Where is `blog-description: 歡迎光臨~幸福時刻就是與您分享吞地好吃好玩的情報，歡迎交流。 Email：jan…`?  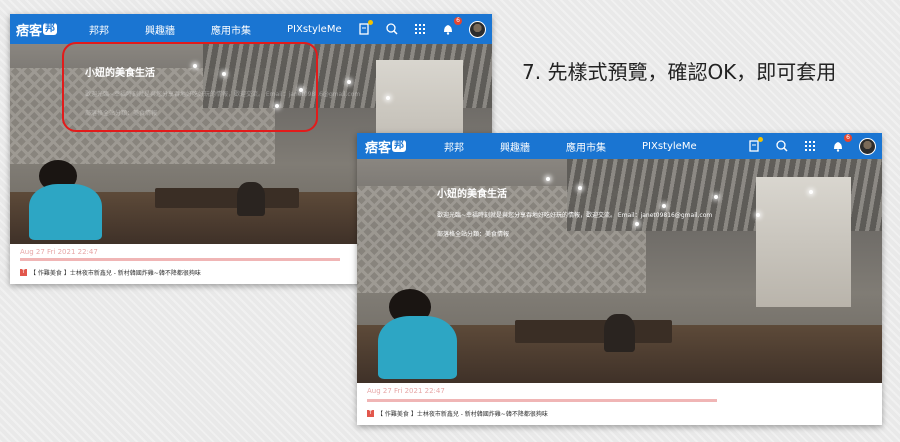
blog-description: 歡迎光臨~幸福時刻就是與您分享吞地好吃好玩的情報，歡迎交流。 Email：jan… is located at coordinates (575, 215).